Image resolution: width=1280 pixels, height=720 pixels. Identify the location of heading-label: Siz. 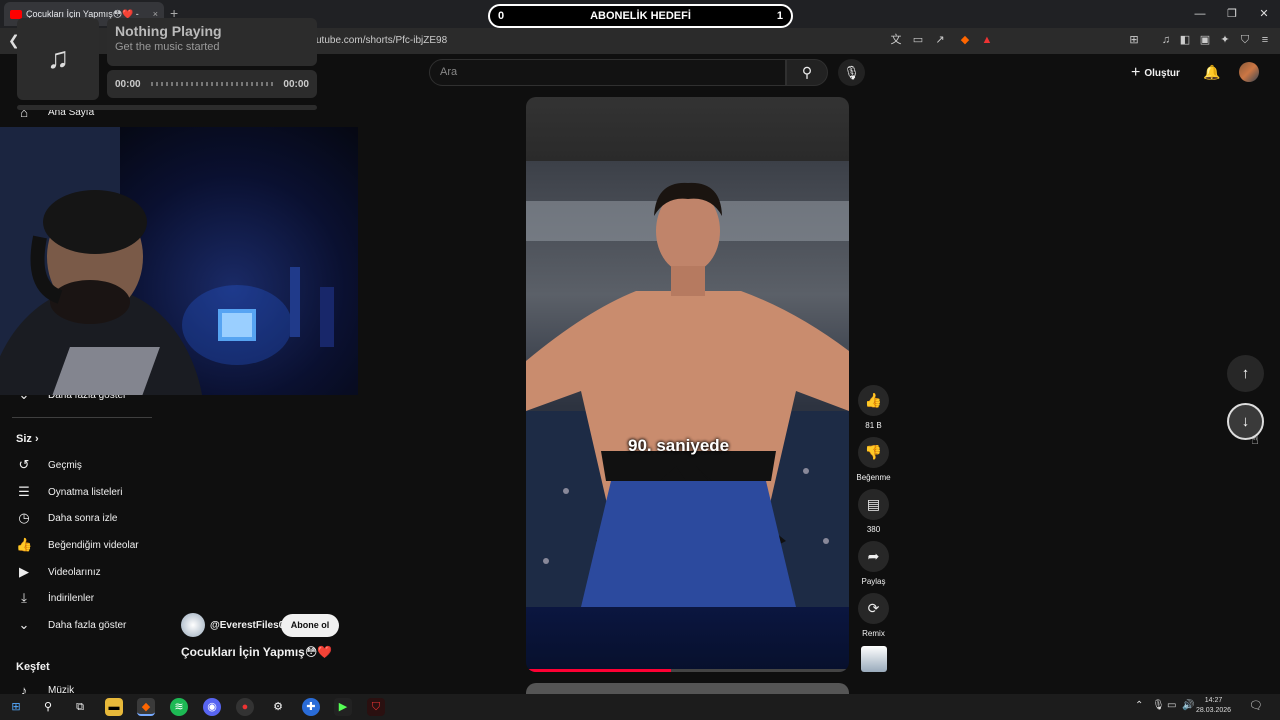
(24, 439).